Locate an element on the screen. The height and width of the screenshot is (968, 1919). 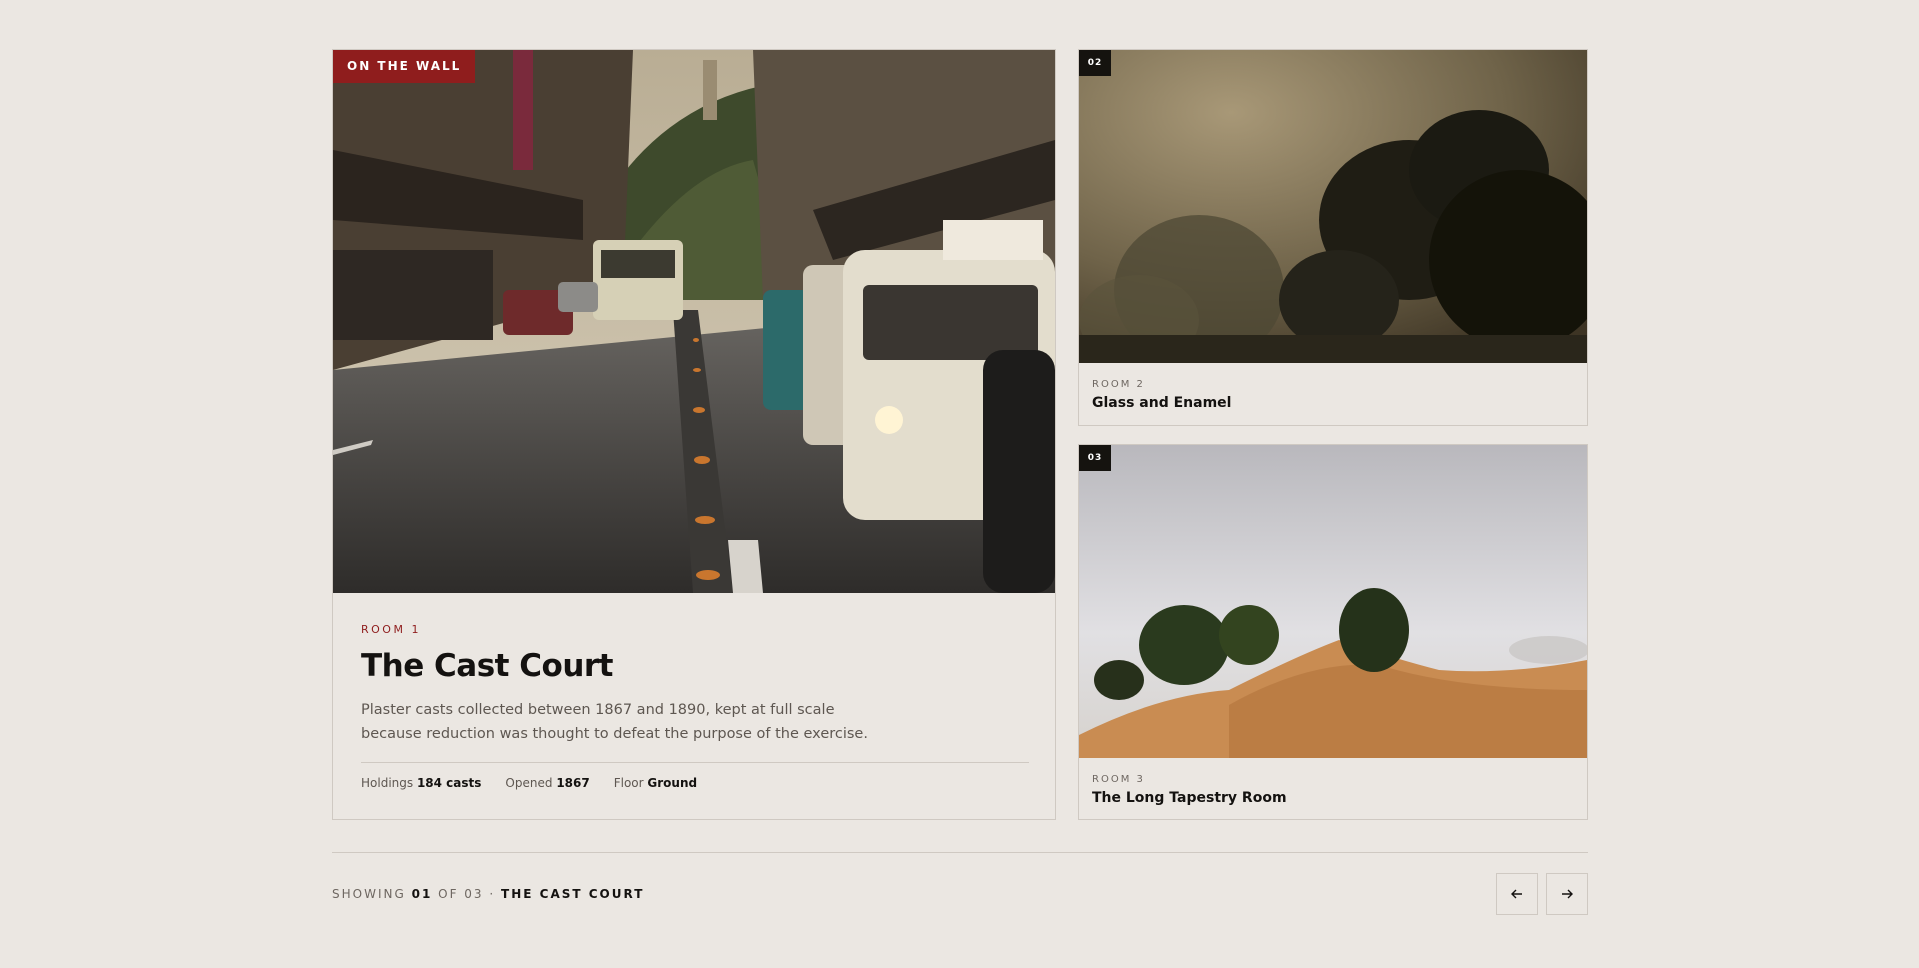
room-title: The Long Tapestry Room is located at coordinates (1333, 798).